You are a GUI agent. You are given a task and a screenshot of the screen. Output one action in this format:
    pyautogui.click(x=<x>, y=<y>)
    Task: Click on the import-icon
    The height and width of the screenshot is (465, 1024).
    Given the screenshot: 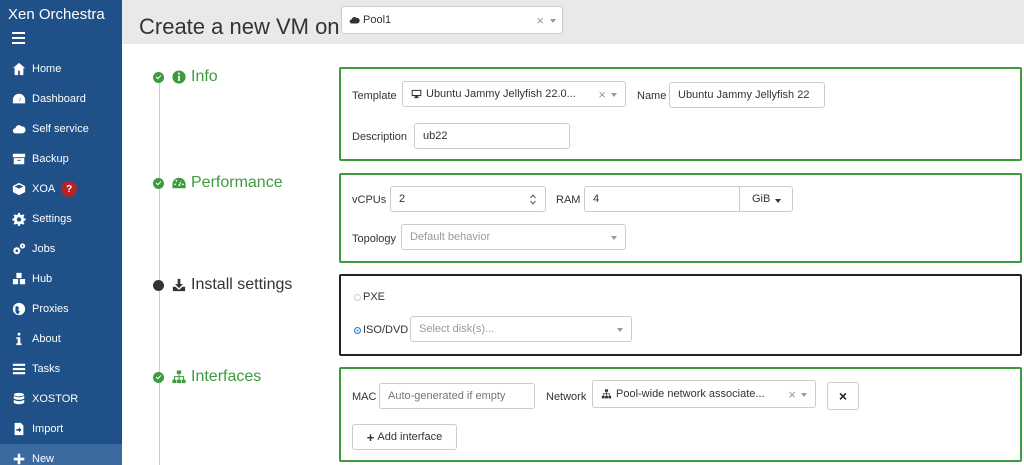 What is the action you would take?
    pyautogui.click(x=19, y=429)
    